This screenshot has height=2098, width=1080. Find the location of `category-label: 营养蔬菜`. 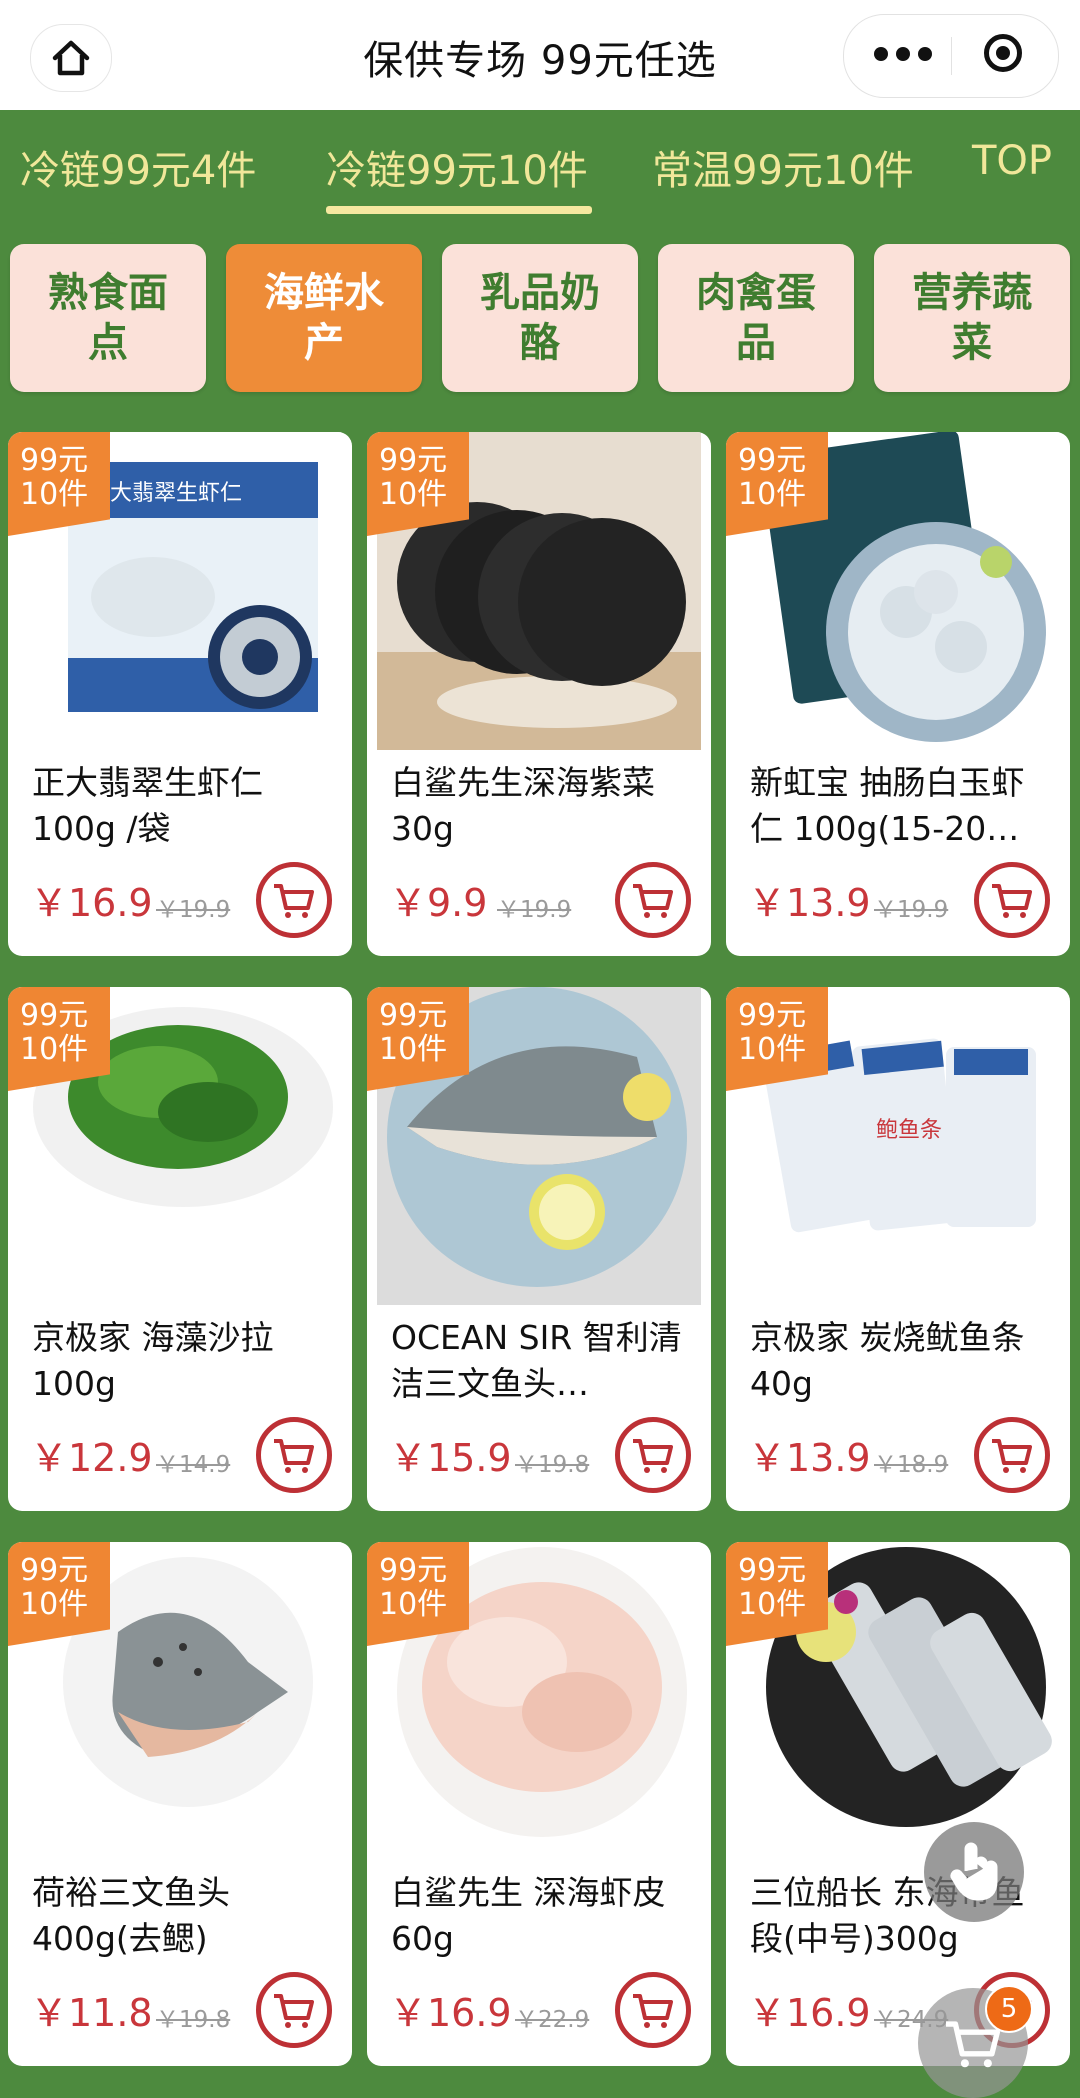

category-label: 营养蔬菜 is located at coordinates (972, 318).